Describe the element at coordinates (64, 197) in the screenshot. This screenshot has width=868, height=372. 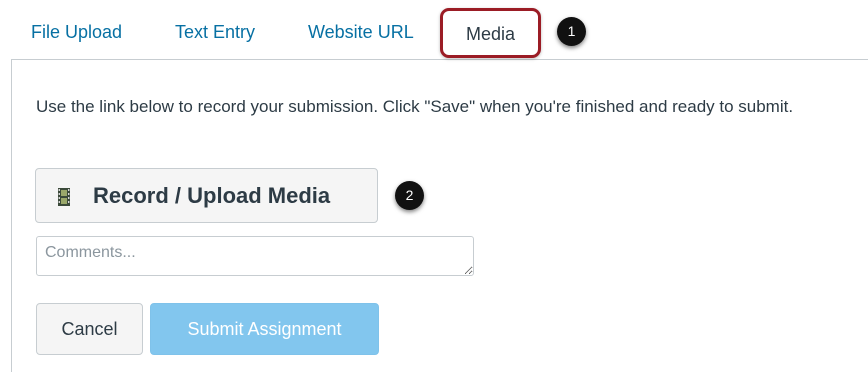
I see `film-icon` at that location.